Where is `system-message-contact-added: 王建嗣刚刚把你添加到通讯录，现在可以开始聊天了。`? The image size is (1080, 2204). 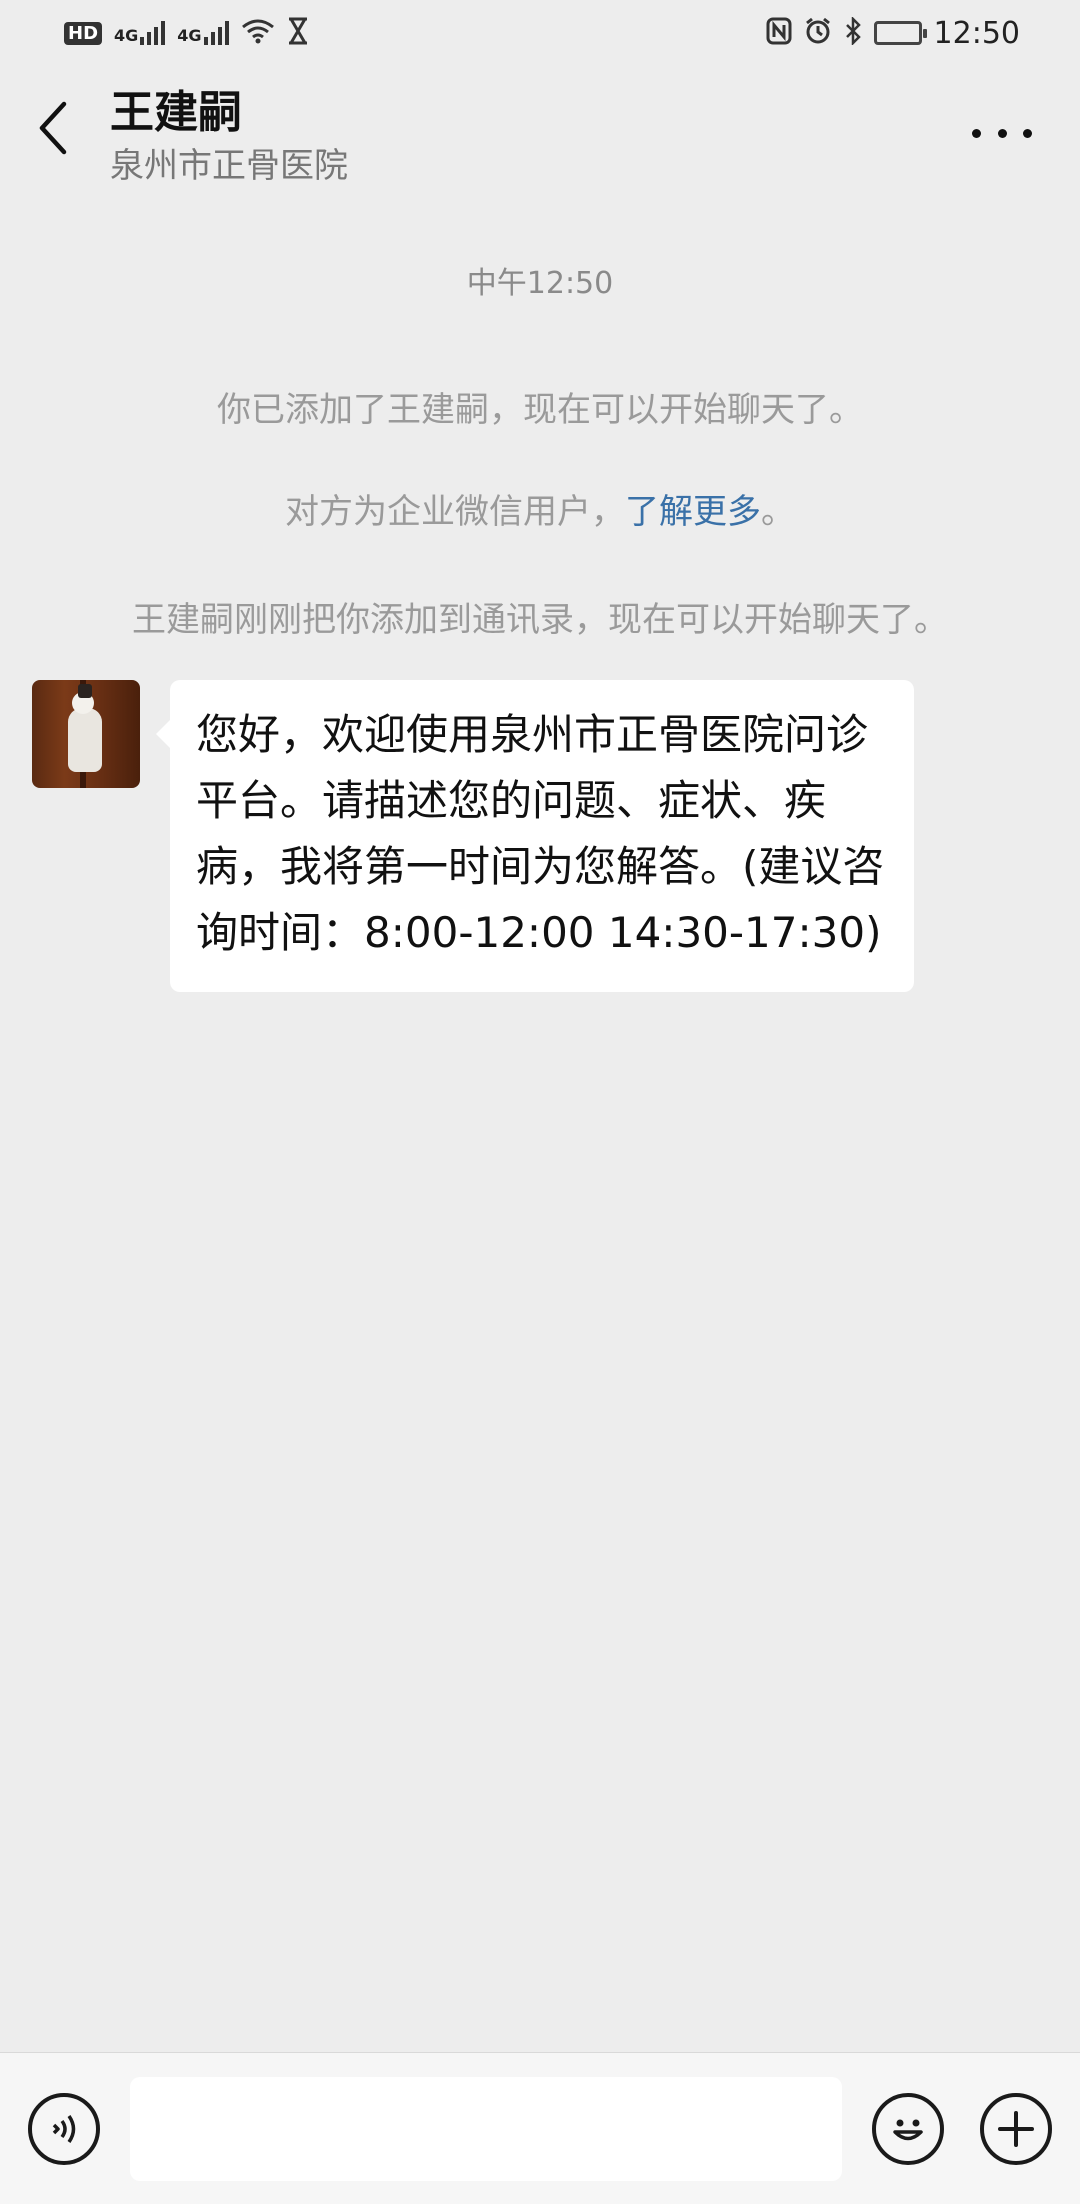
system-message-contact-added: 王建嗣刚刚把你添加到通讯录，现在可以开始聊天了。 is located at coordinates (540, 620).